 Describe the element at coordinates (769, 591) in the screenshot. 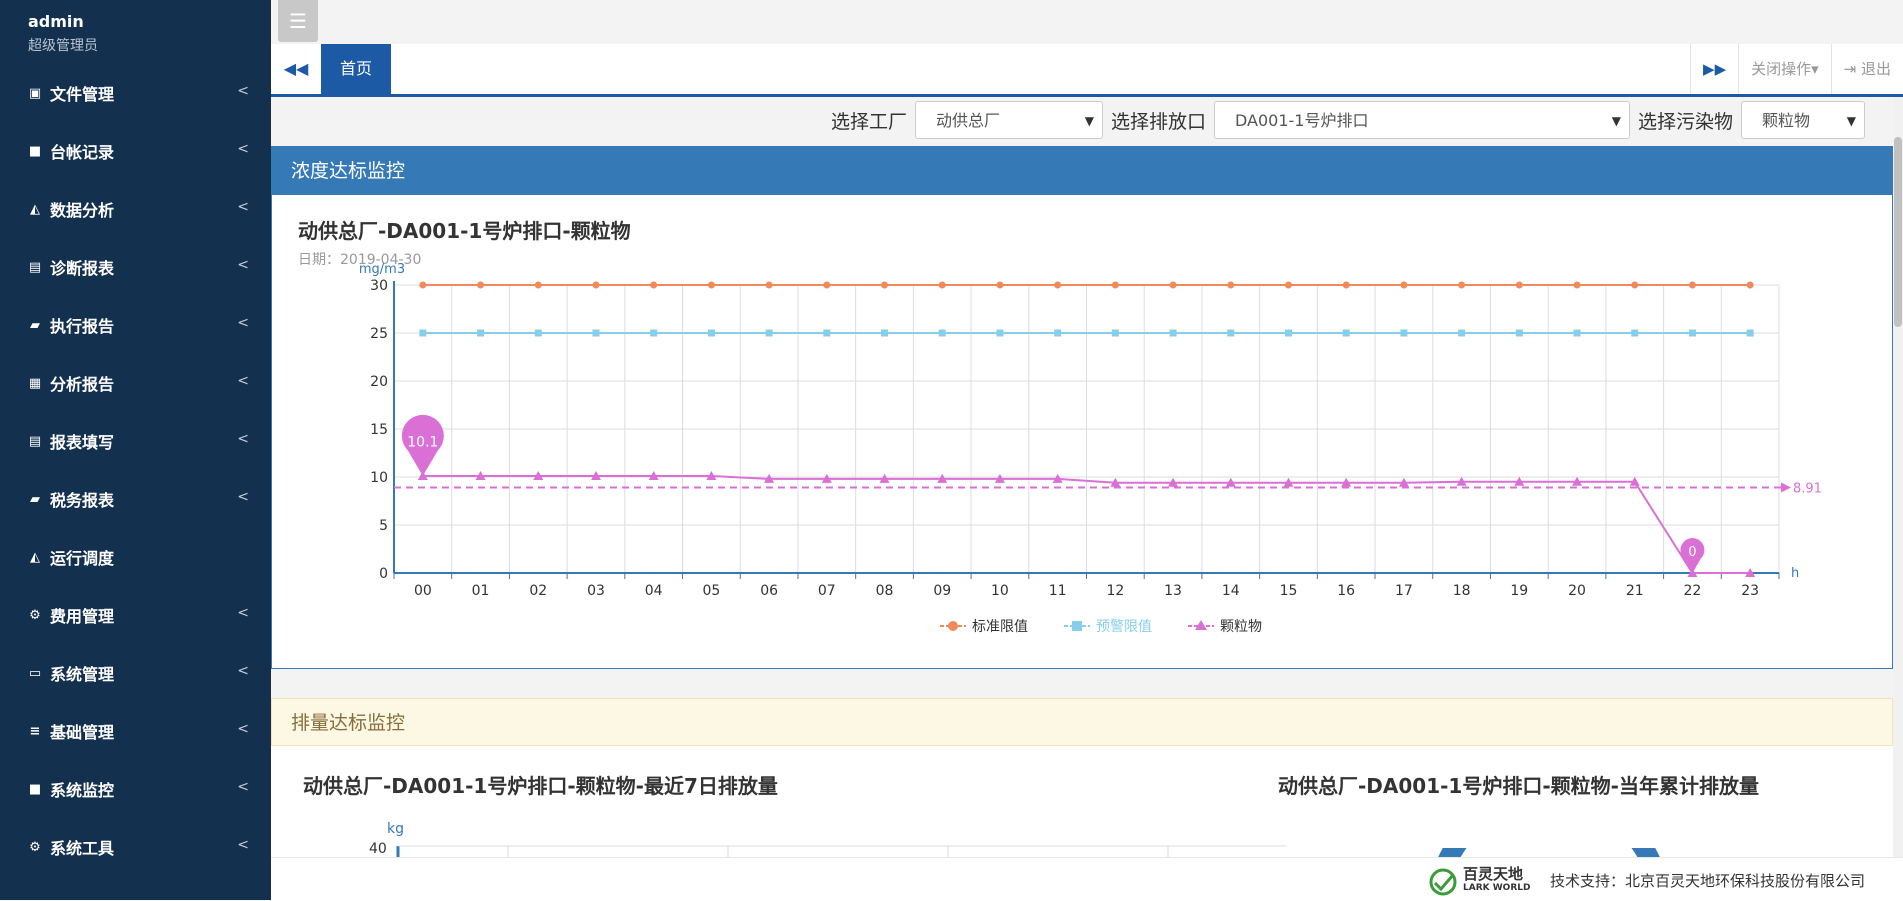

I see `x-tick-label: 06` at that location.